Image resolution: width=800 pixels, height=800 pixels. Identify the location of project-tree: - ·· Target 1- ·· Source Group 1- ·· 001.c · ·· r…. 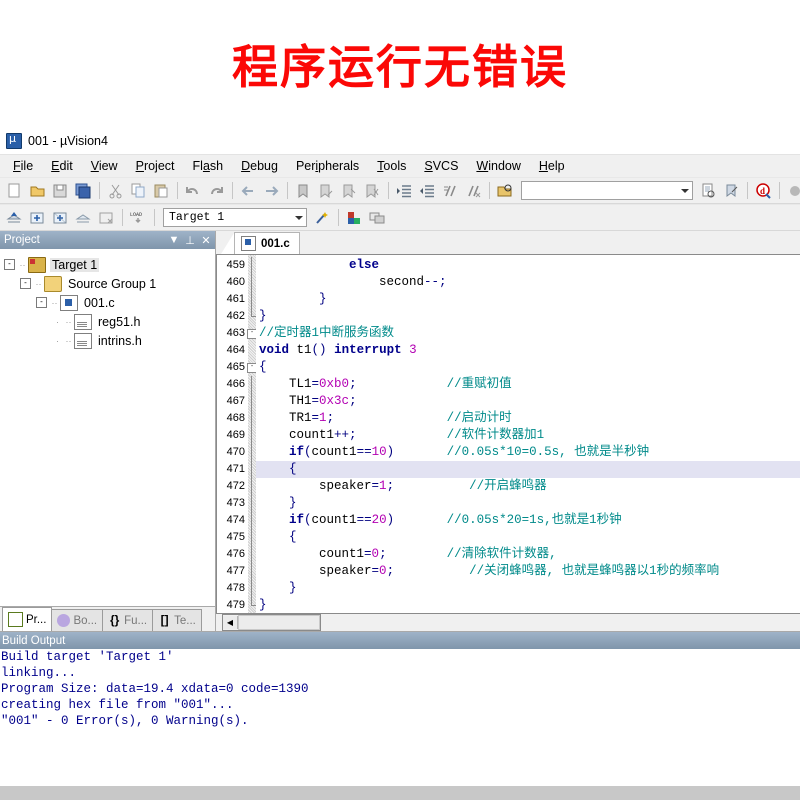
(107, 427).